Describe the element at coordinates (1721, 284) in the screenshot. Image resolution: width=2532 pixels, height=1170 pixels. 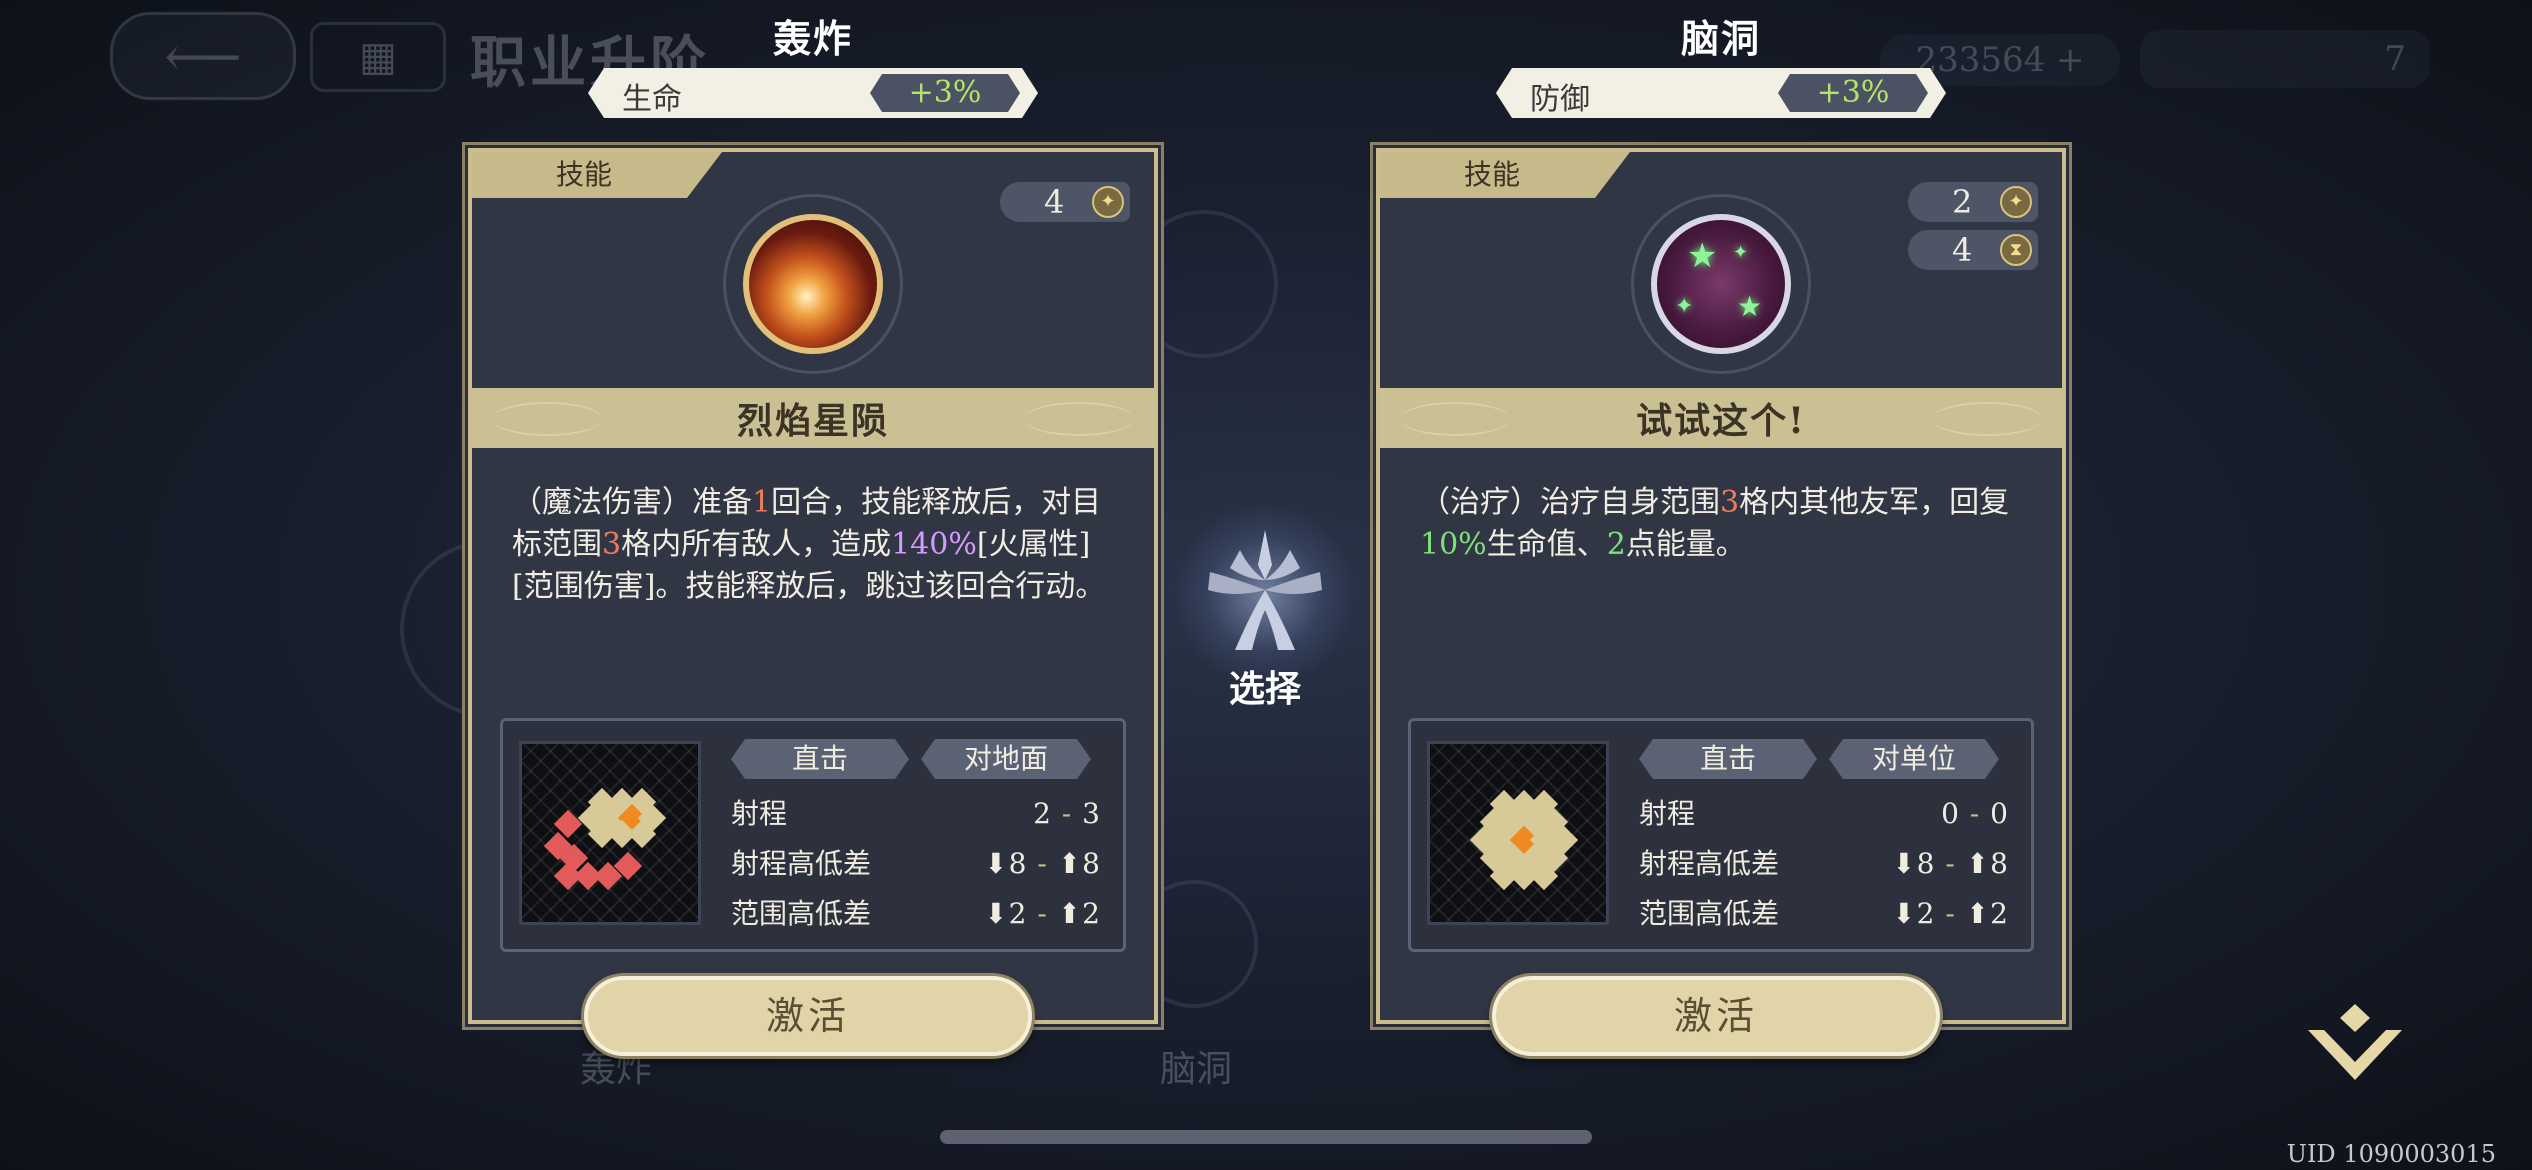
I see `sparkle-skill-icon: ★ ★ ✦ ✦` at that location.